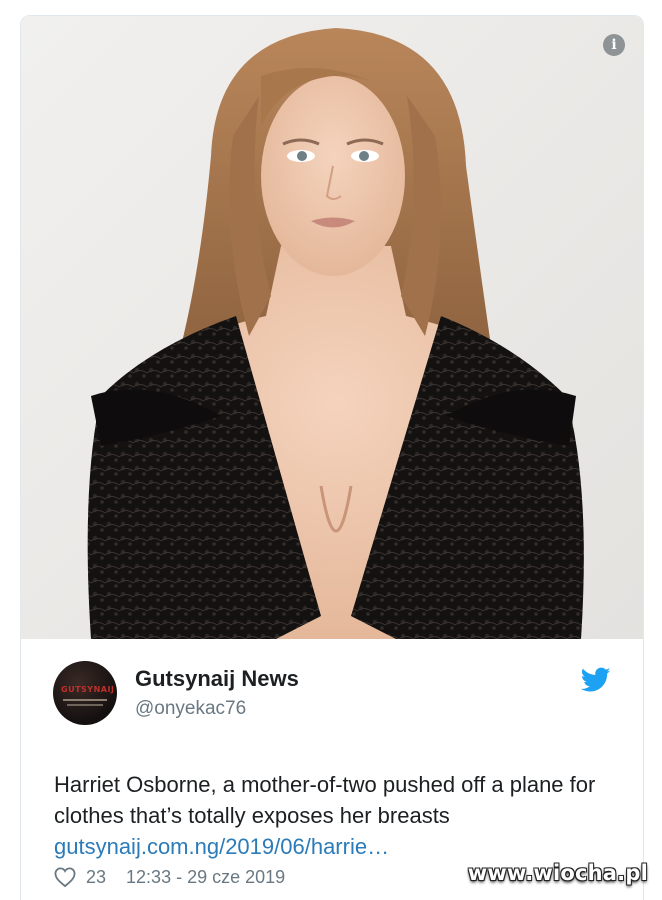 This screenshot has height=900, width=662. I want to click on author-handle: @onyekac76, so click(190, 709).